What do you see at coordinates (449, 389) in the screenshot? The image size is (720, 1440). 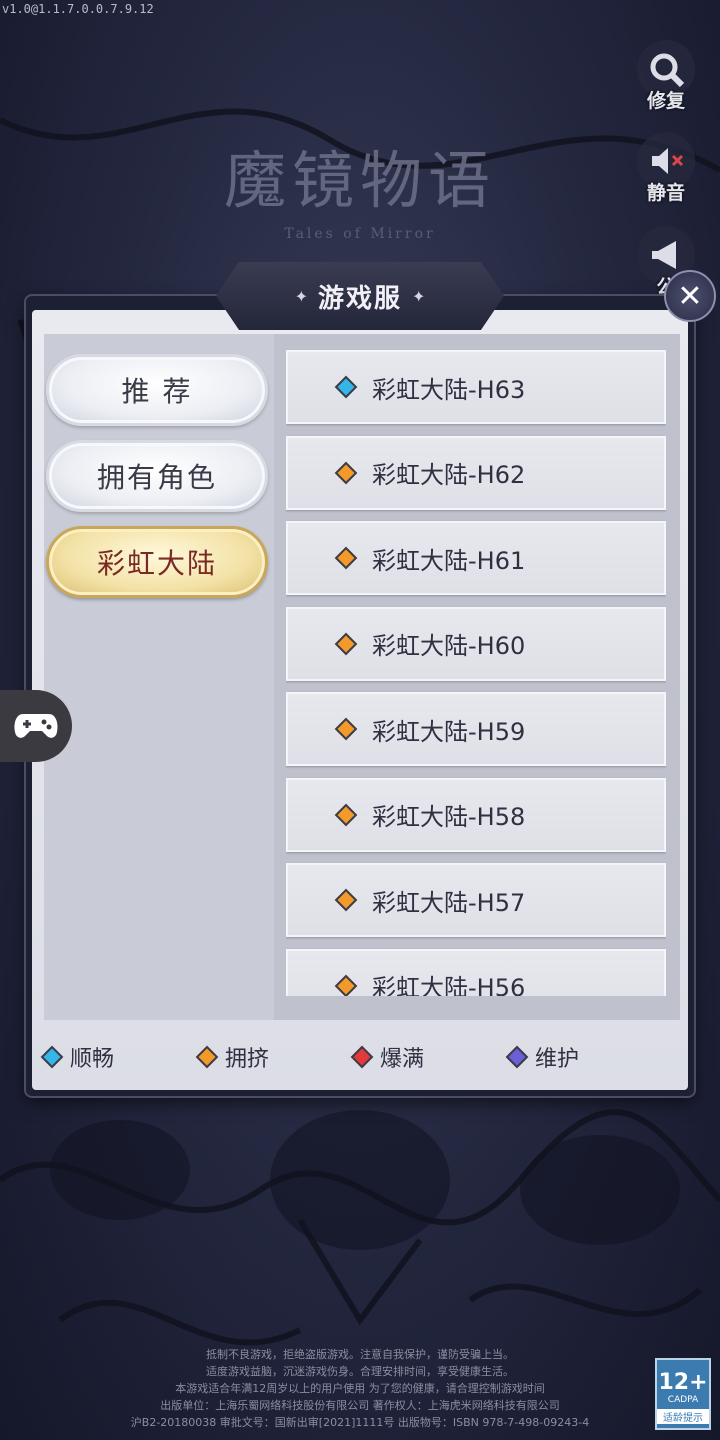 I see `server-name: 彩虹大陆-H63` at bounding box center [449, 389].